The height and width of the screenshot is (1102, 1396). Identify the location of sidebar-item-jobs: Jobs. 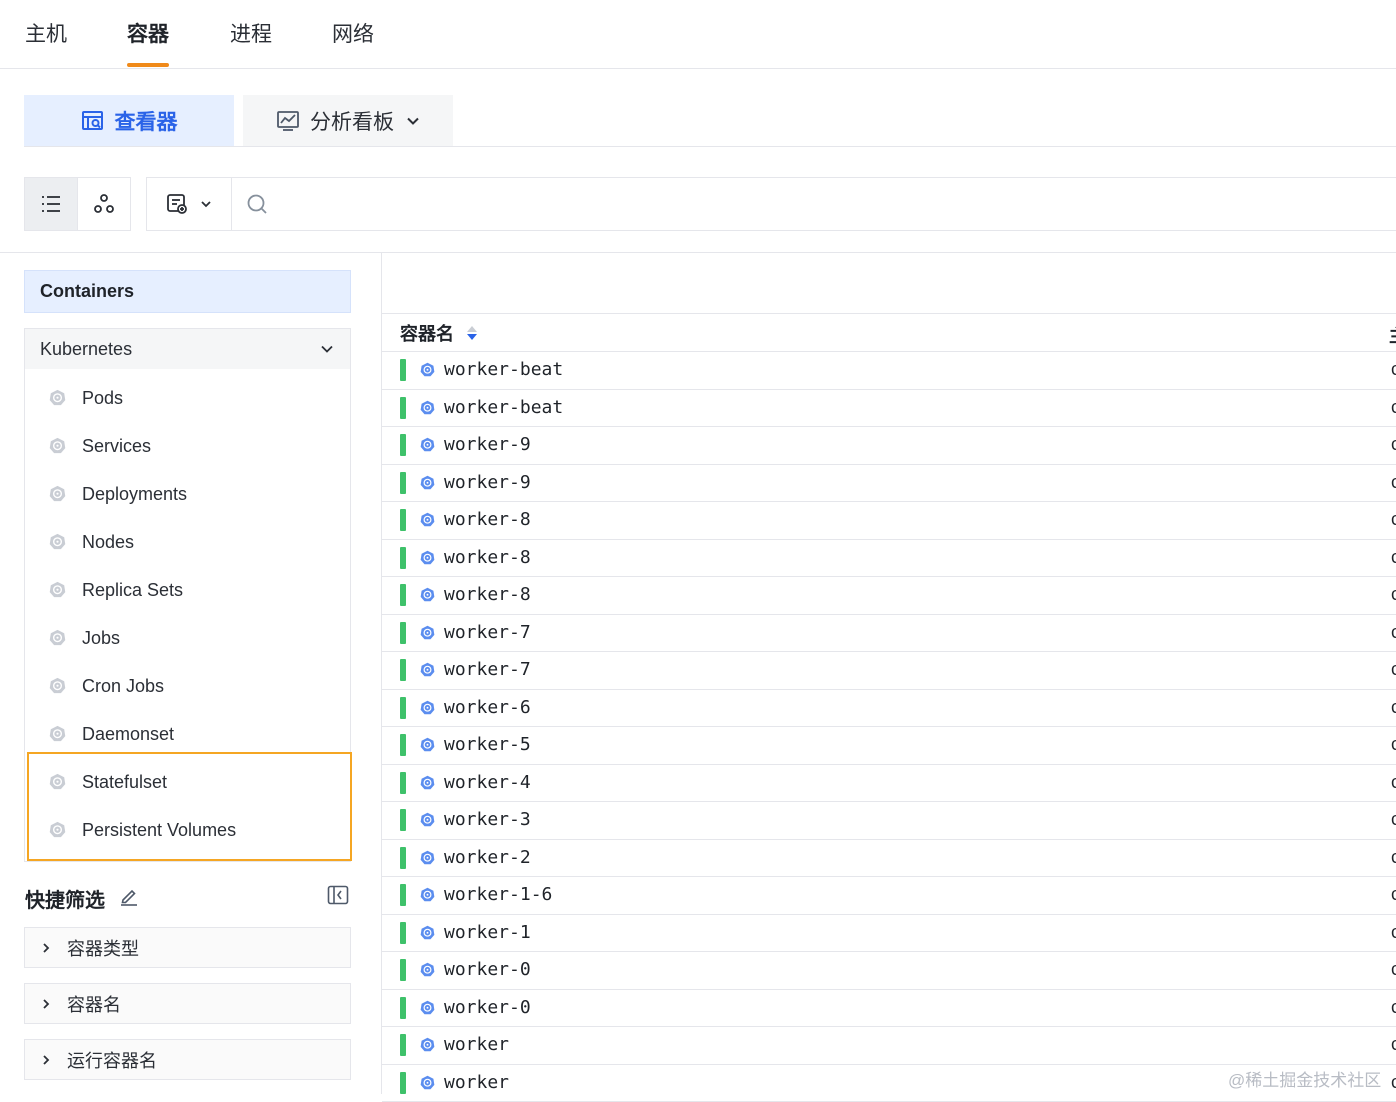
(187, 638).